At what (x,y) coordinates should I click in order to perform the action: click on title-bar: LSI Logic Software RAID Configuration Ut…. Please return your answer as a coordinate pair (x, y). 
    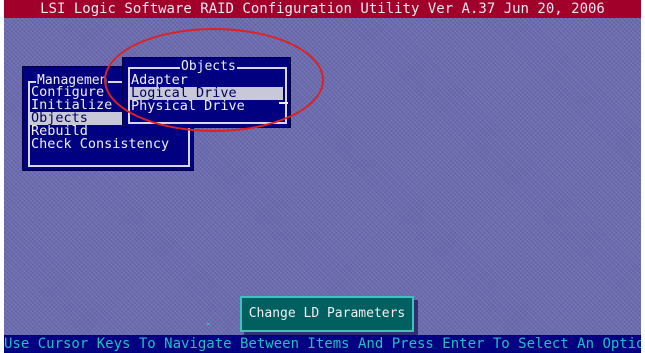
    Looking at the image, I should click on (322, 9).